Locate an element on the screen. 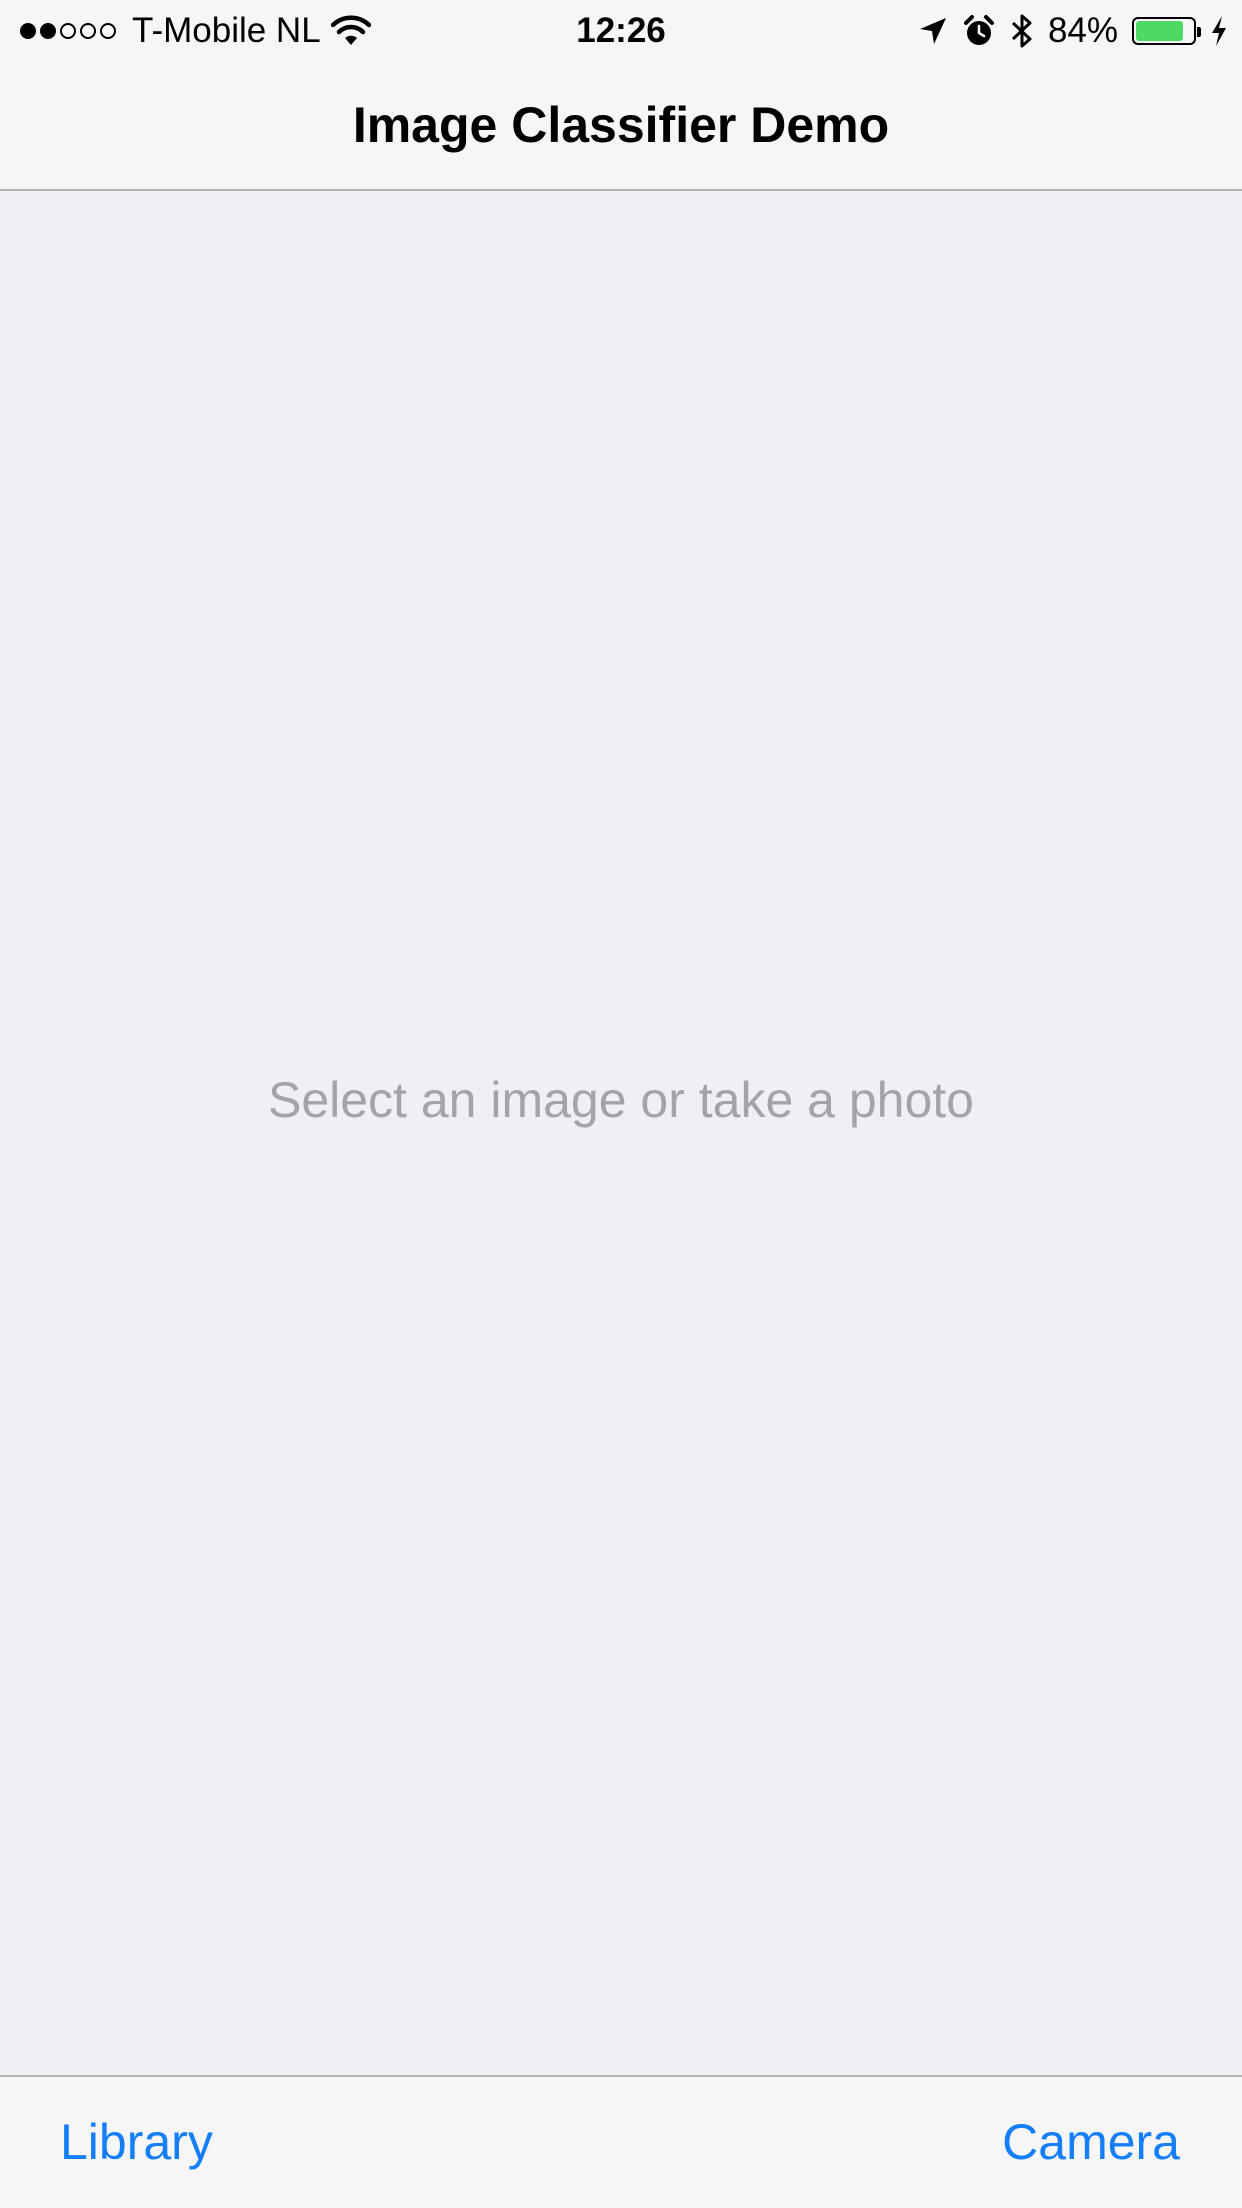 This screenshot has width=1242, height=2208. battery-nub is located at coordinates (1199, 32).